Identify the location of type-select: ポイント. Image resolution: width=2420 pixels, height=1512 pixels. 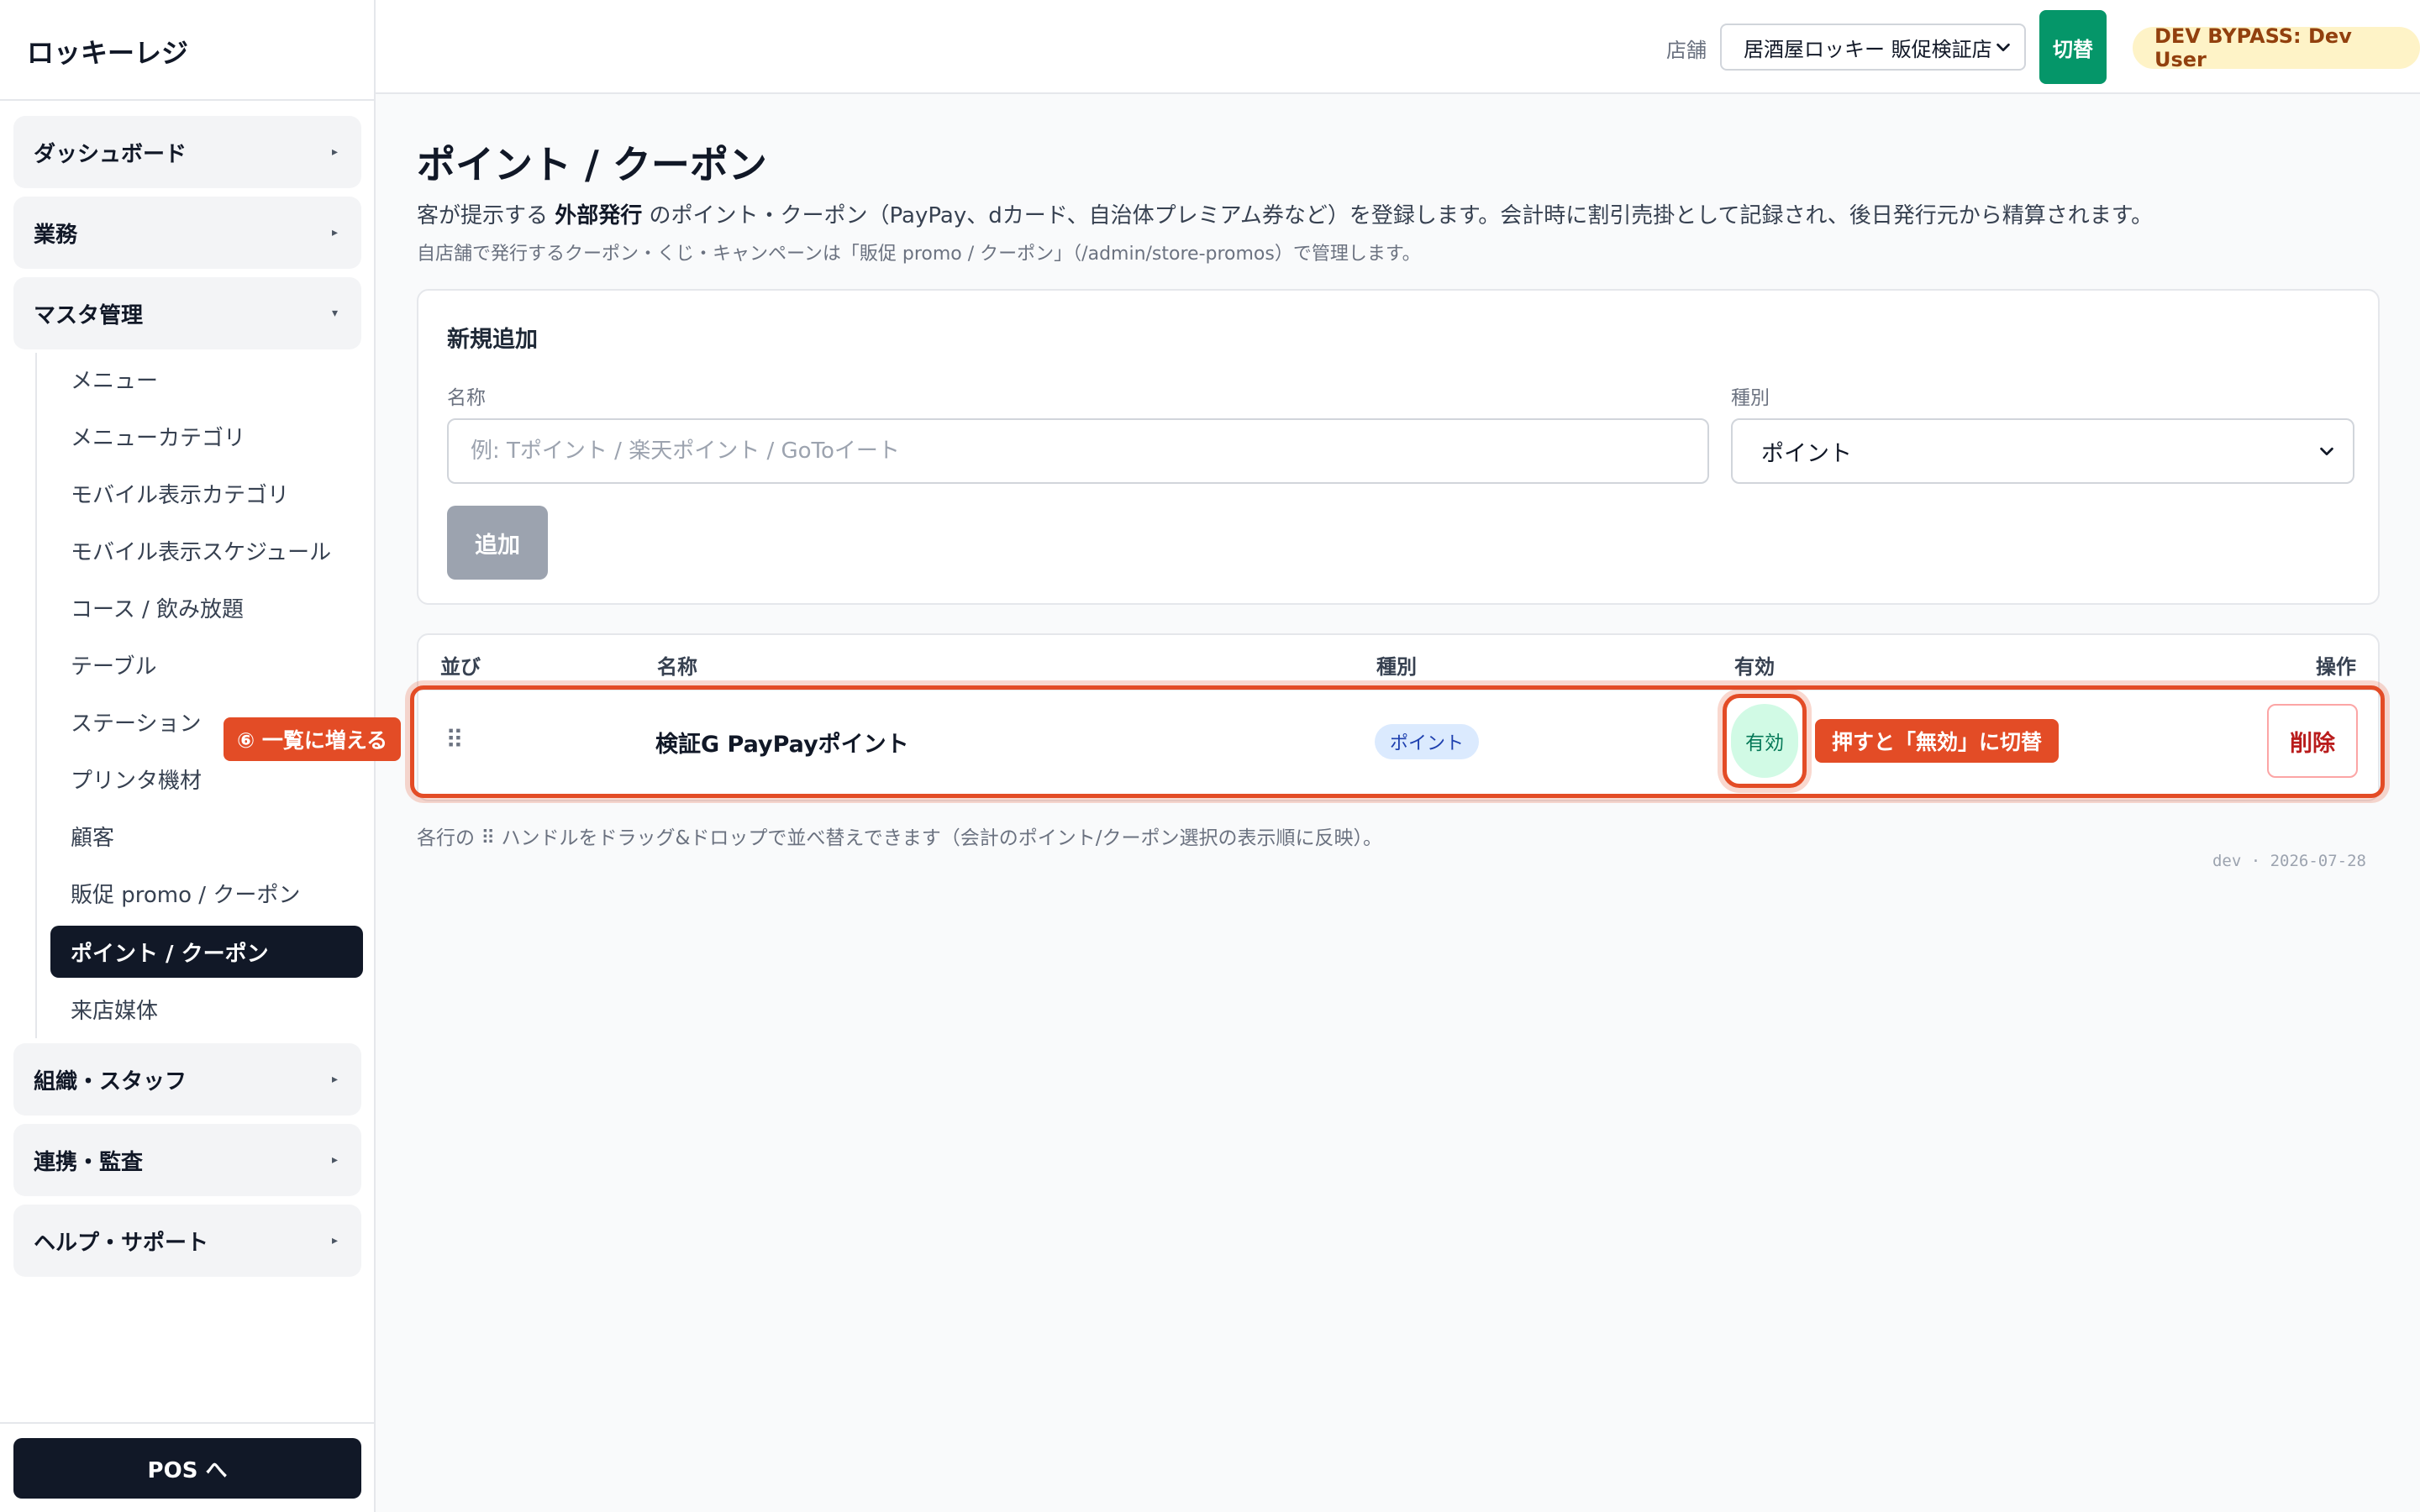
(2043, 451).